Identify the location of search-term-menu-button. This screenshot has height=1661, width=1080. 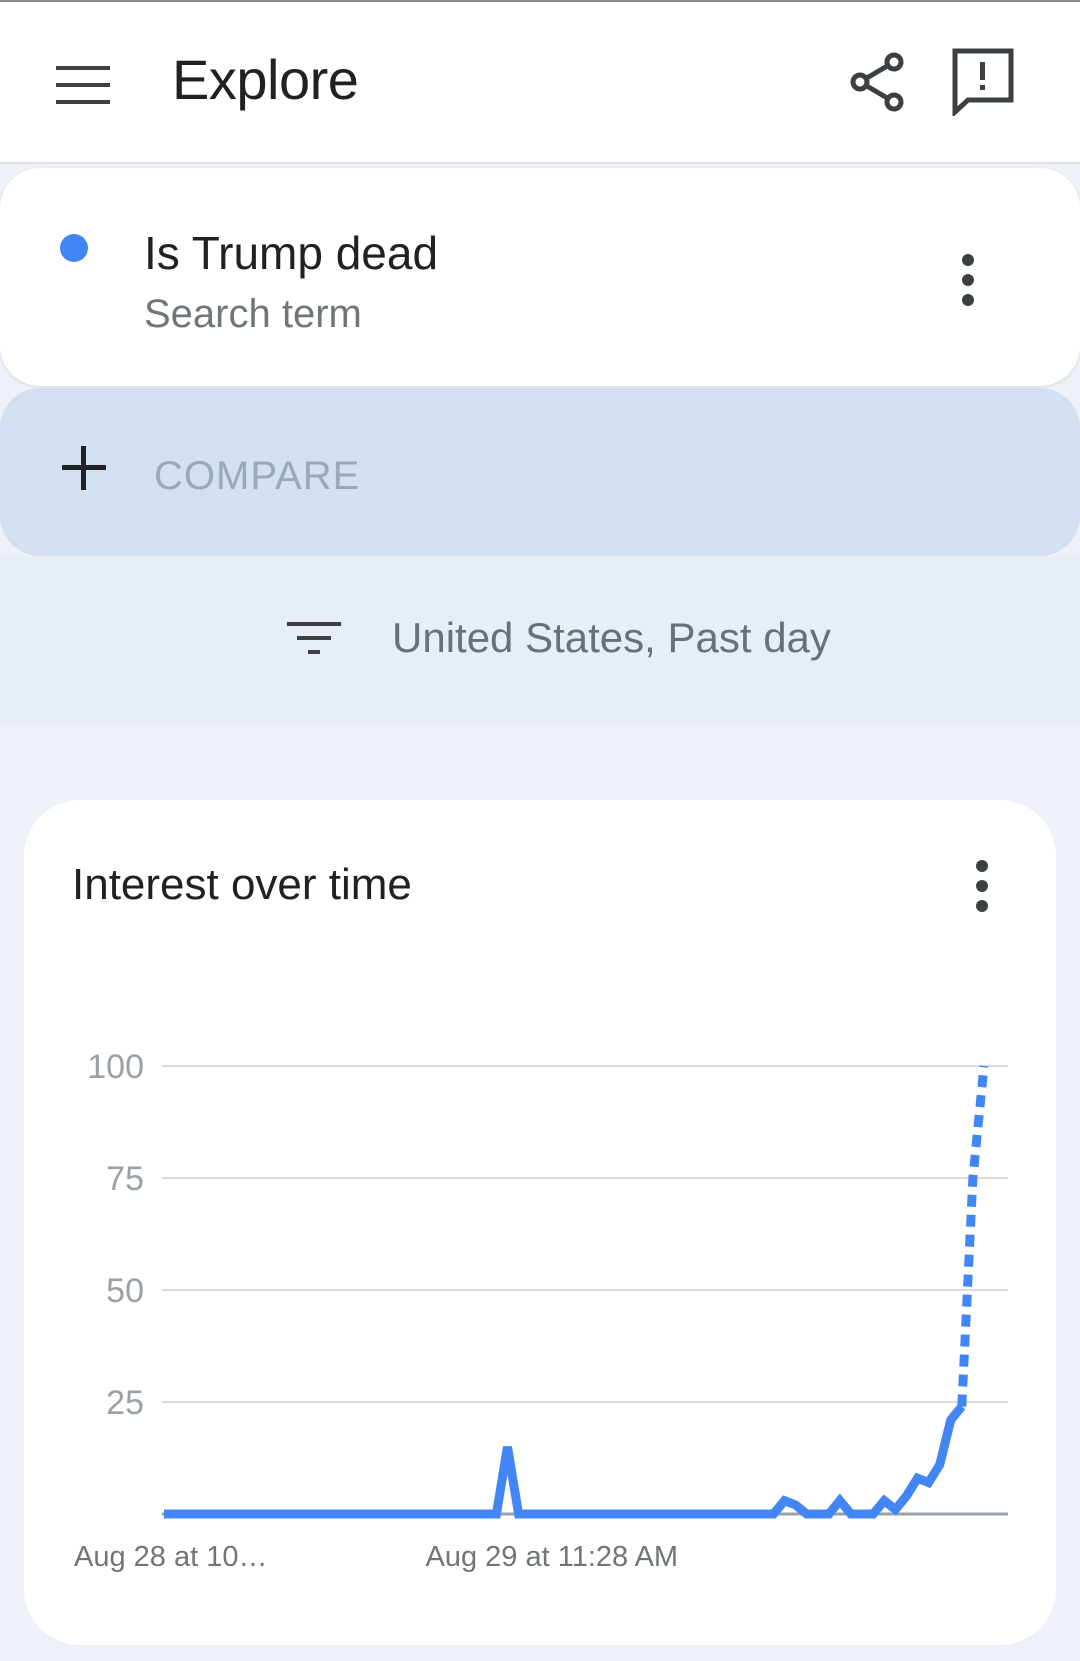
(968, 280).